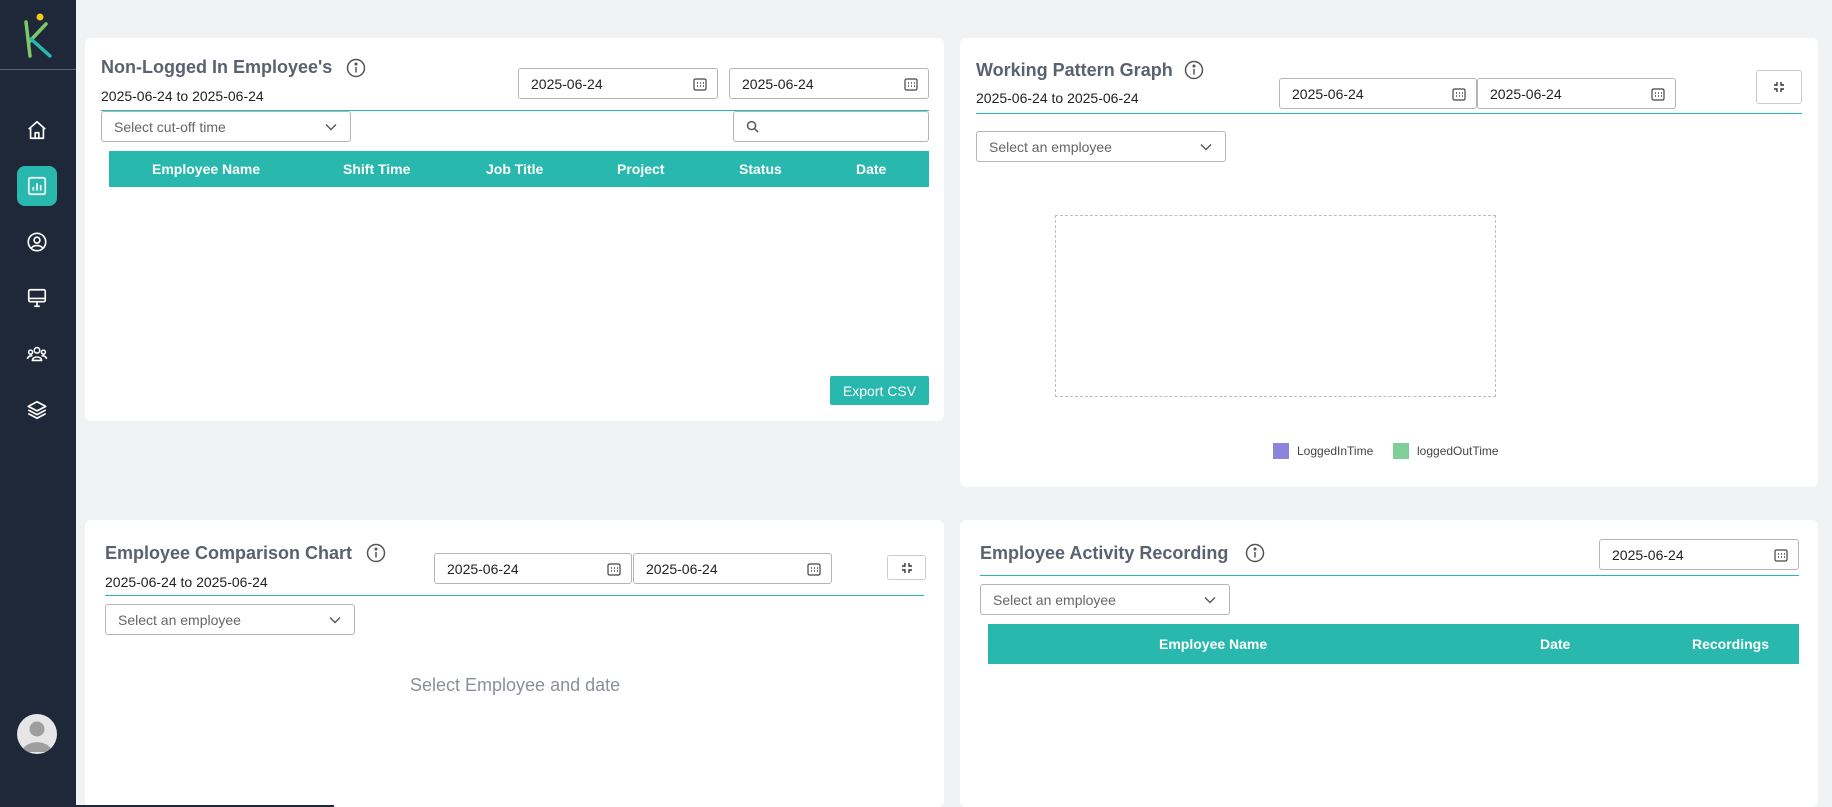 The image size is (1832, 807). I want to click on app-logo, so click(38, 35).